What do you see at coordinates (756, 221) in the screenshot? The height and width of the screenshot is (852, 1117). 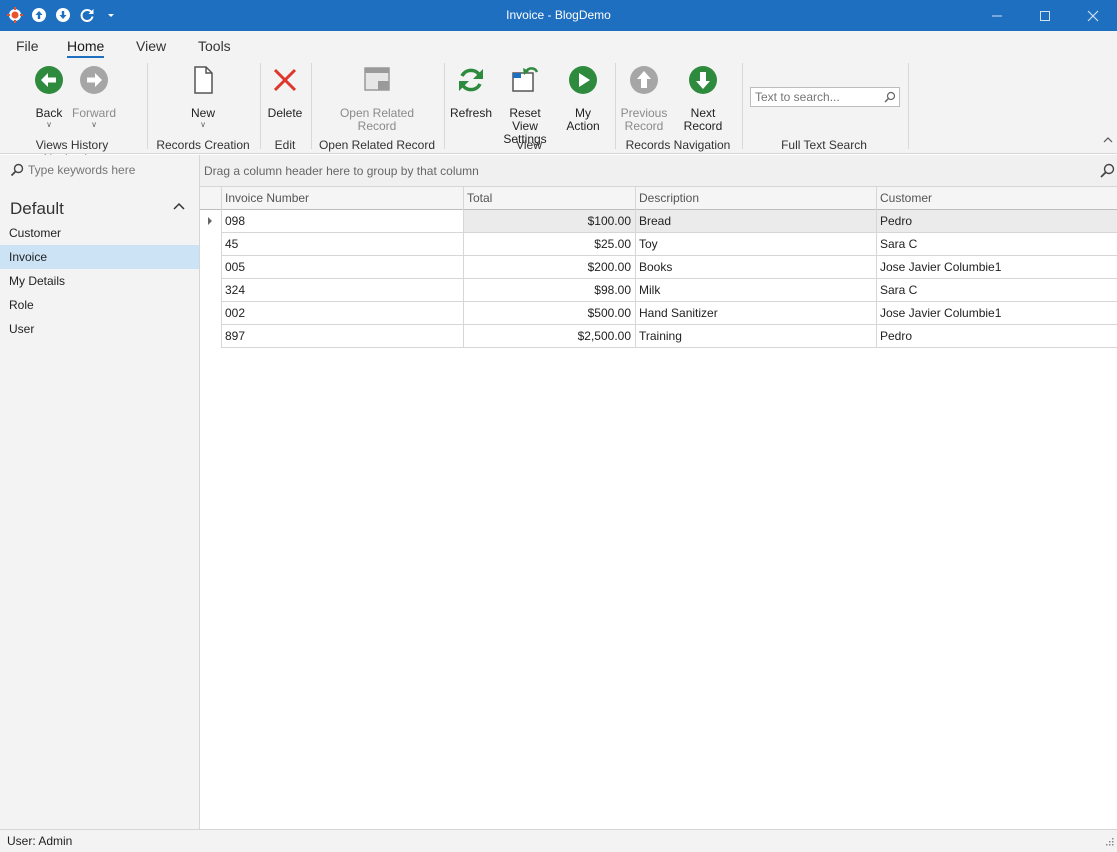 I see `cell-description: Bread` at bounding box center [756, 221].